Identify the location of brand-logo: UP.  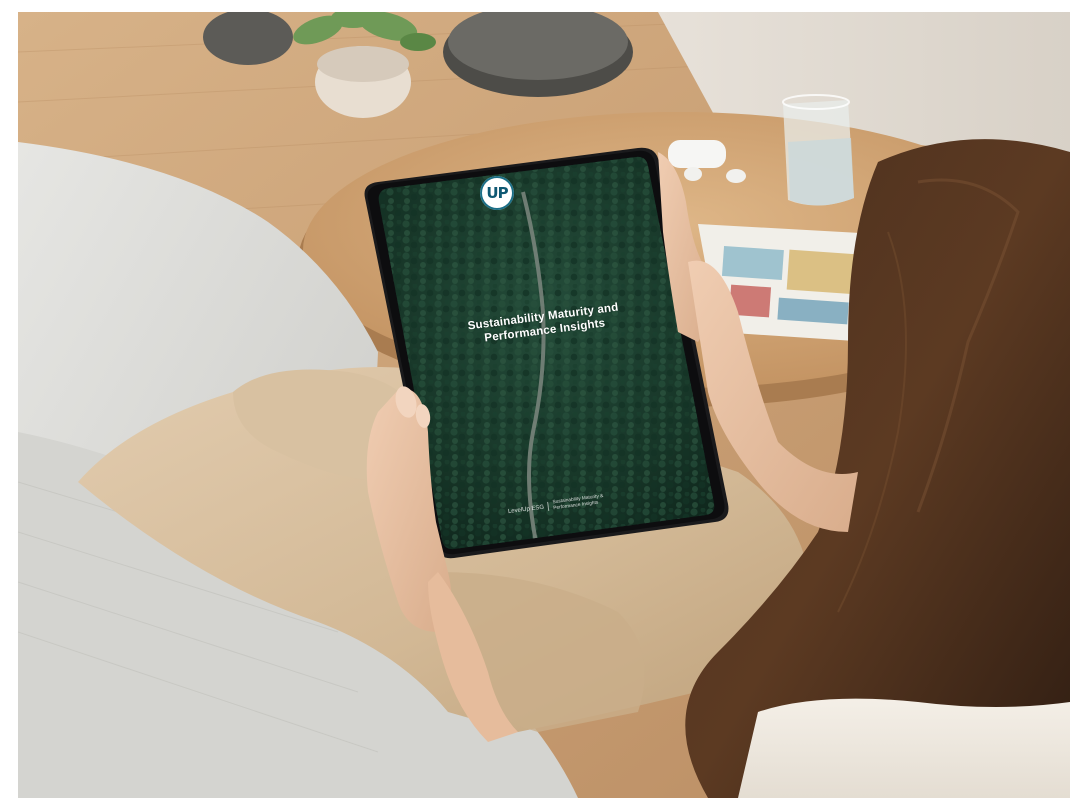
(497, 193).